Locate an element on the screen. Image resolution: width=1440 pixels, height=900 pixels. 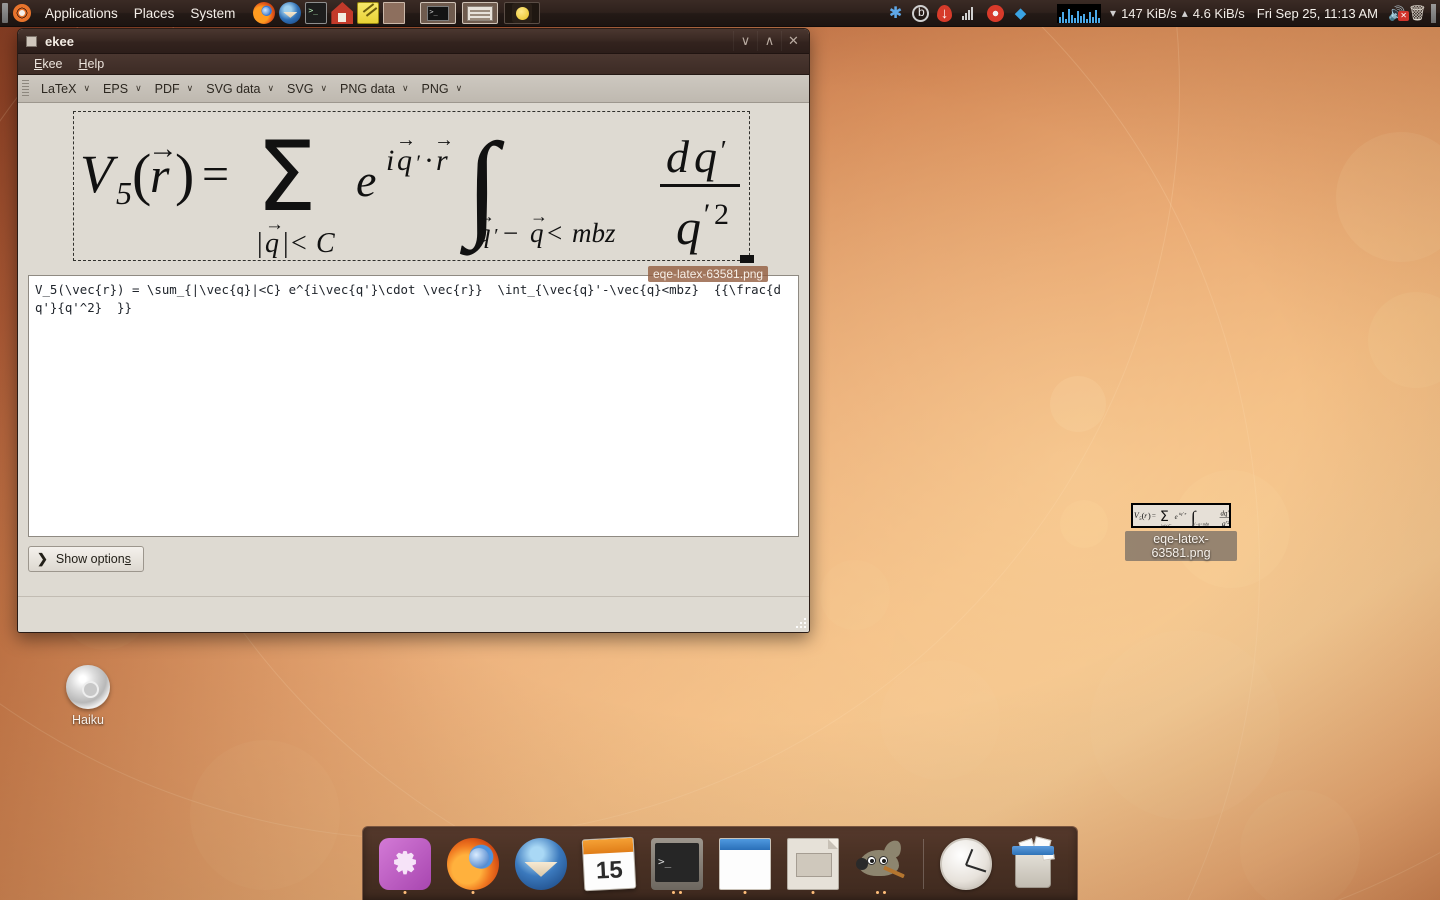
gear-icon is located at coordinates (405, 863).